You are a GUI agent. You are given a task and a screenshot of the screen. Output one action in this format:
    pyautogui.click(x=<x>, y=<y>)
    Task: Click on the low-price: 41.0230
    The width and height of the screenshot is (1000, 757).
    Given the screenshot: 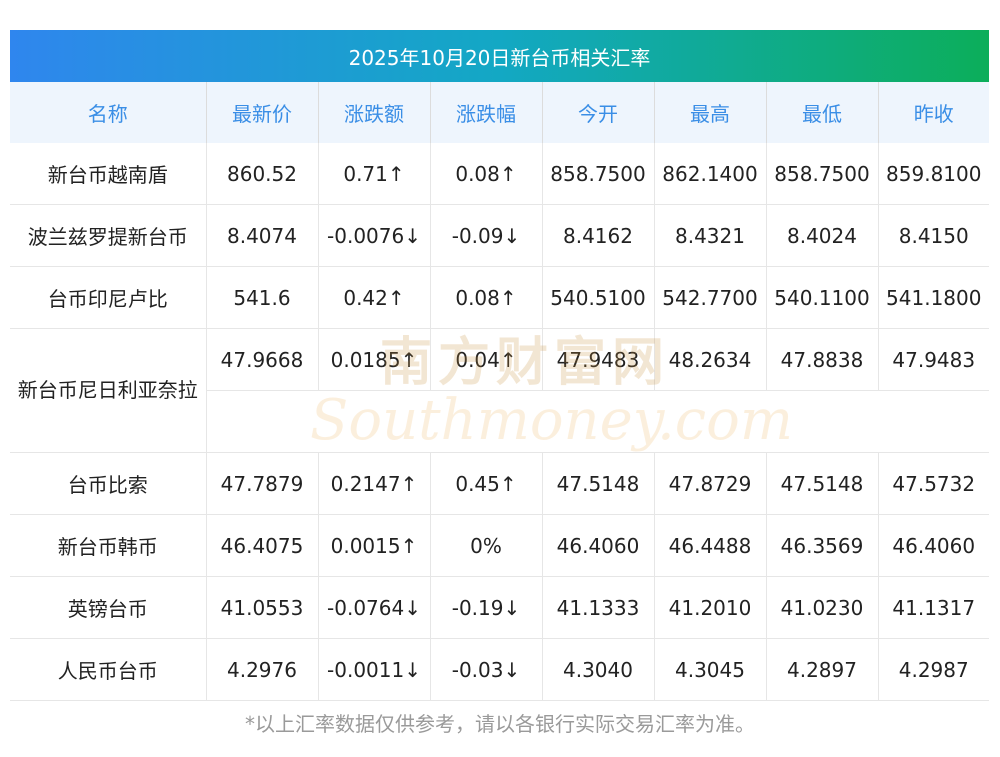 What is the action you would take?
    pyautogui.click(x=822, y=607)
    